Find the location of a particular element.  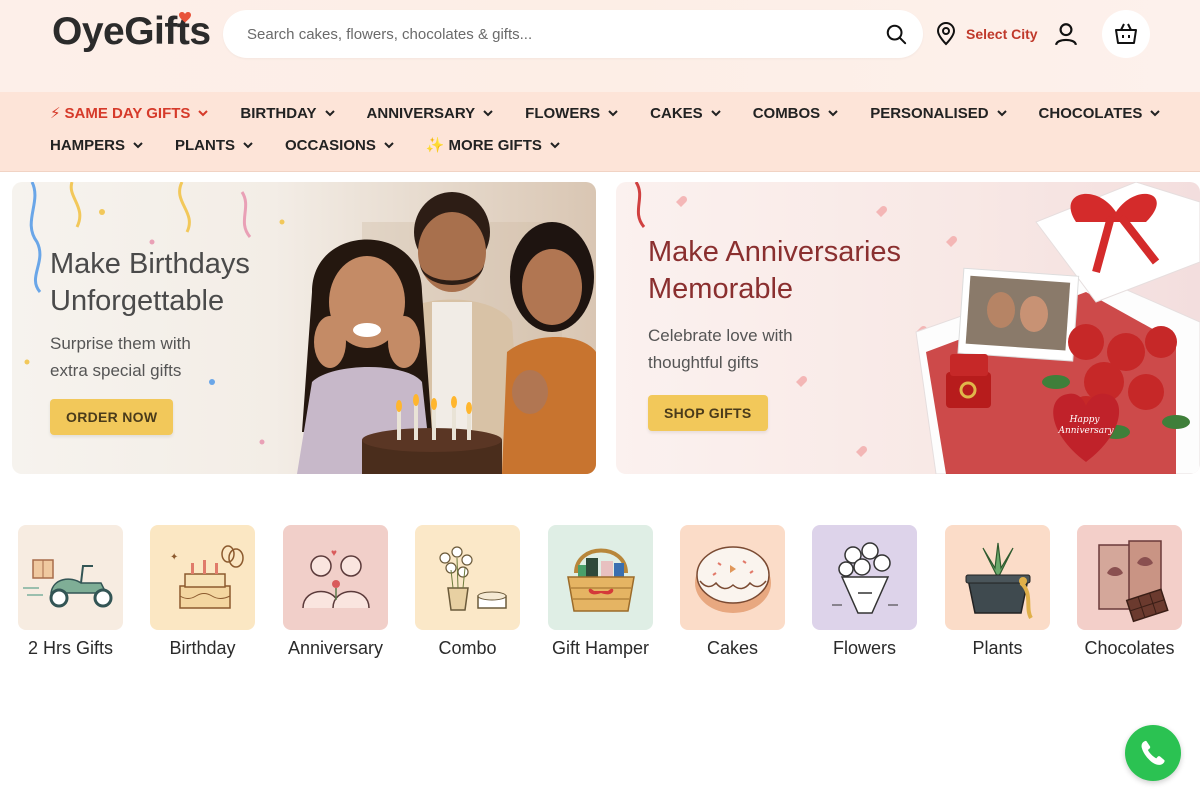

site-header: OyeGifts Select City is located at coordinates (600, 46).